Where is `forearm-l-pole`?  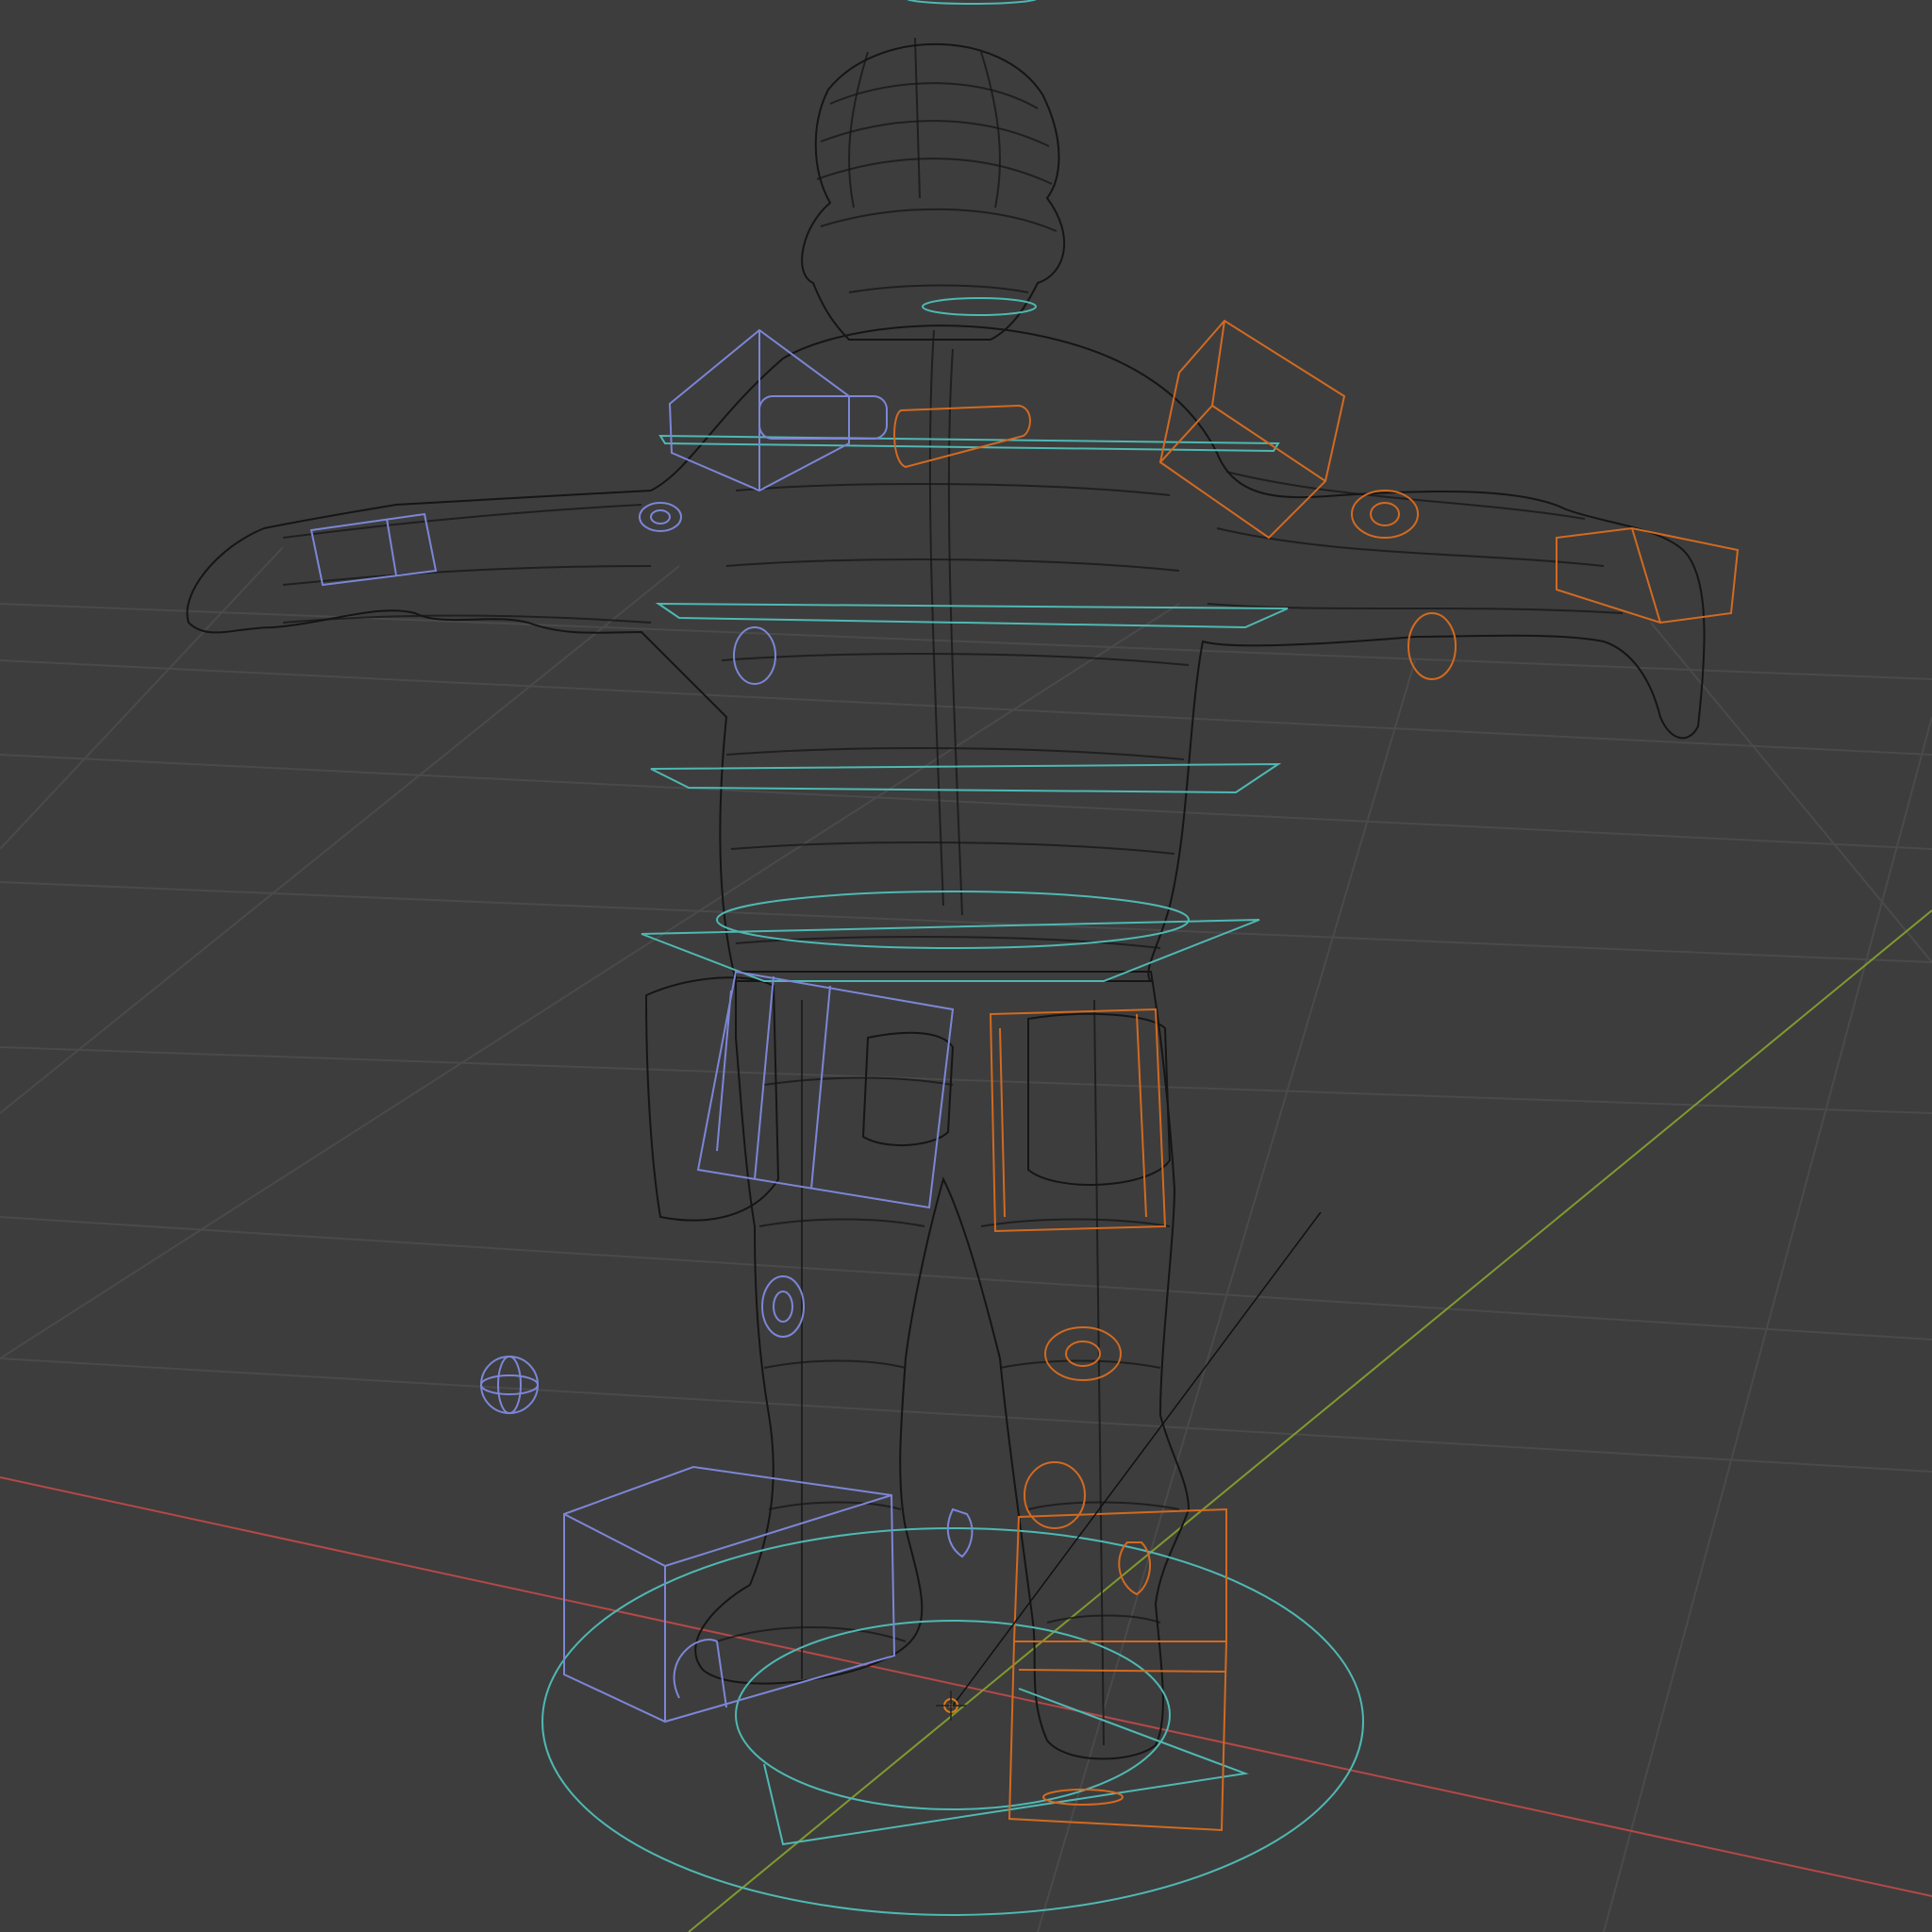 forearm-l-pole is located at coordinates (1432, 646).